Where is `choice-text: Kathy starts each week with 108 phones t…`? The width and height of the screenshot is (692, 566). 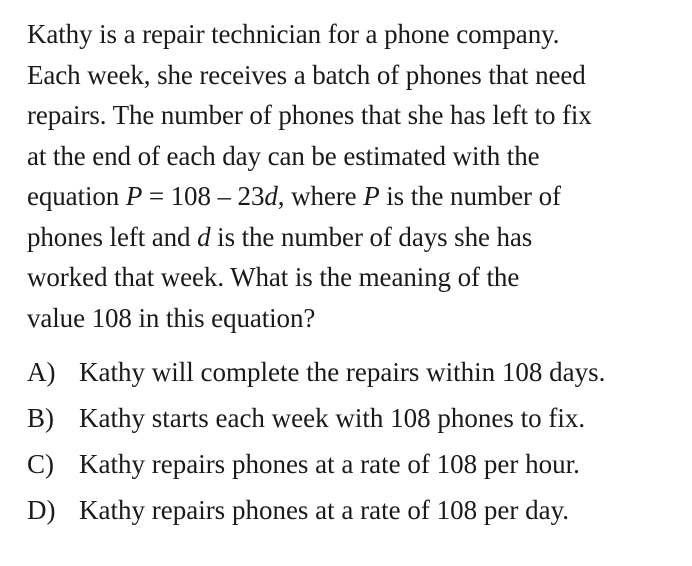
choice-text: Kathy starts each week with 108 phones t… is located at coordinates (332, 418).